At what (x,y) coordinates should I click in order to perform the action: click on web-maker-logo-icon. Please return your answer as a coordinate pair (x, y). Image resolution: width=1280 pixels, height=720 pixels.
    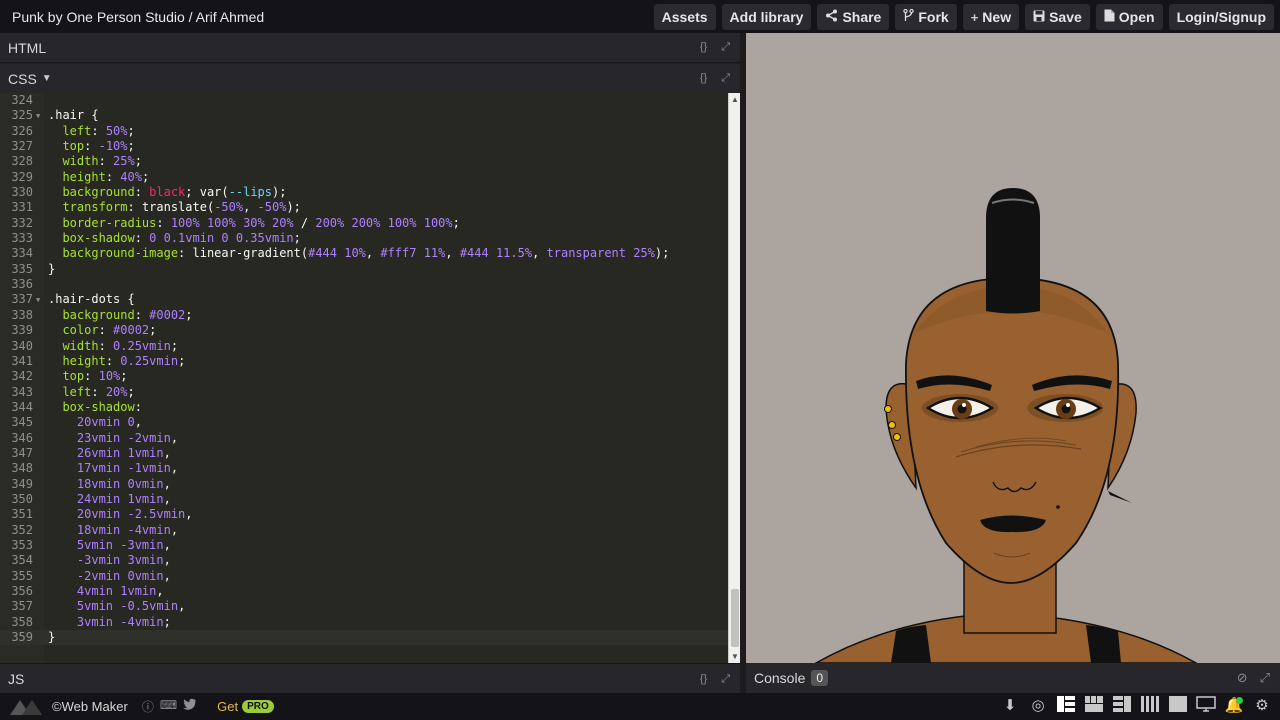
    Looking at the image, I should click on (30, 707).